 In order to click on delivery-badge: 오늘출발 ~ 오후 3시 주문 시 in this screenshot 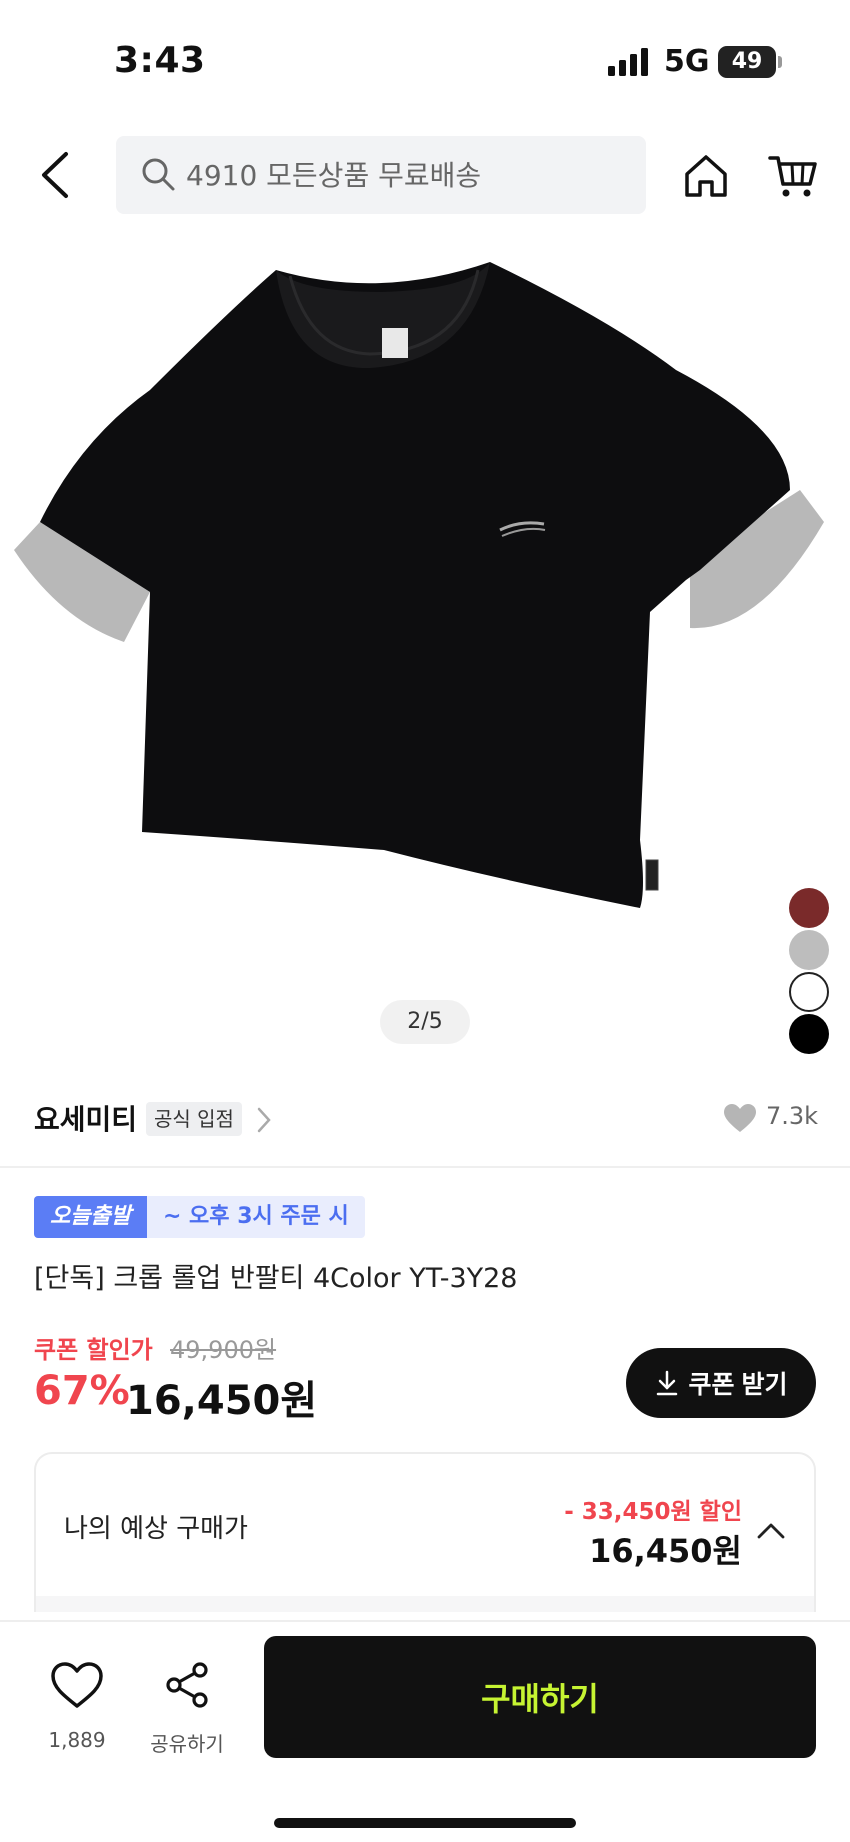, I will do `click(199, 1217)`.